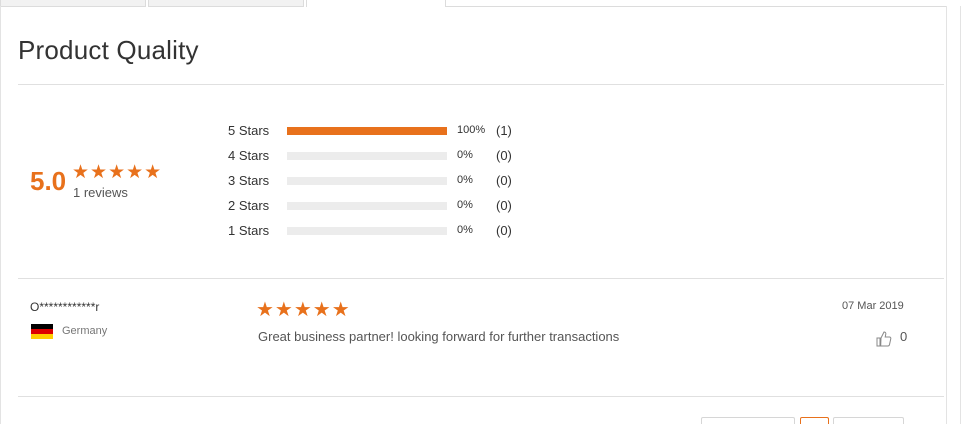  I want to click on pagination-page-button, so click(814, 420).